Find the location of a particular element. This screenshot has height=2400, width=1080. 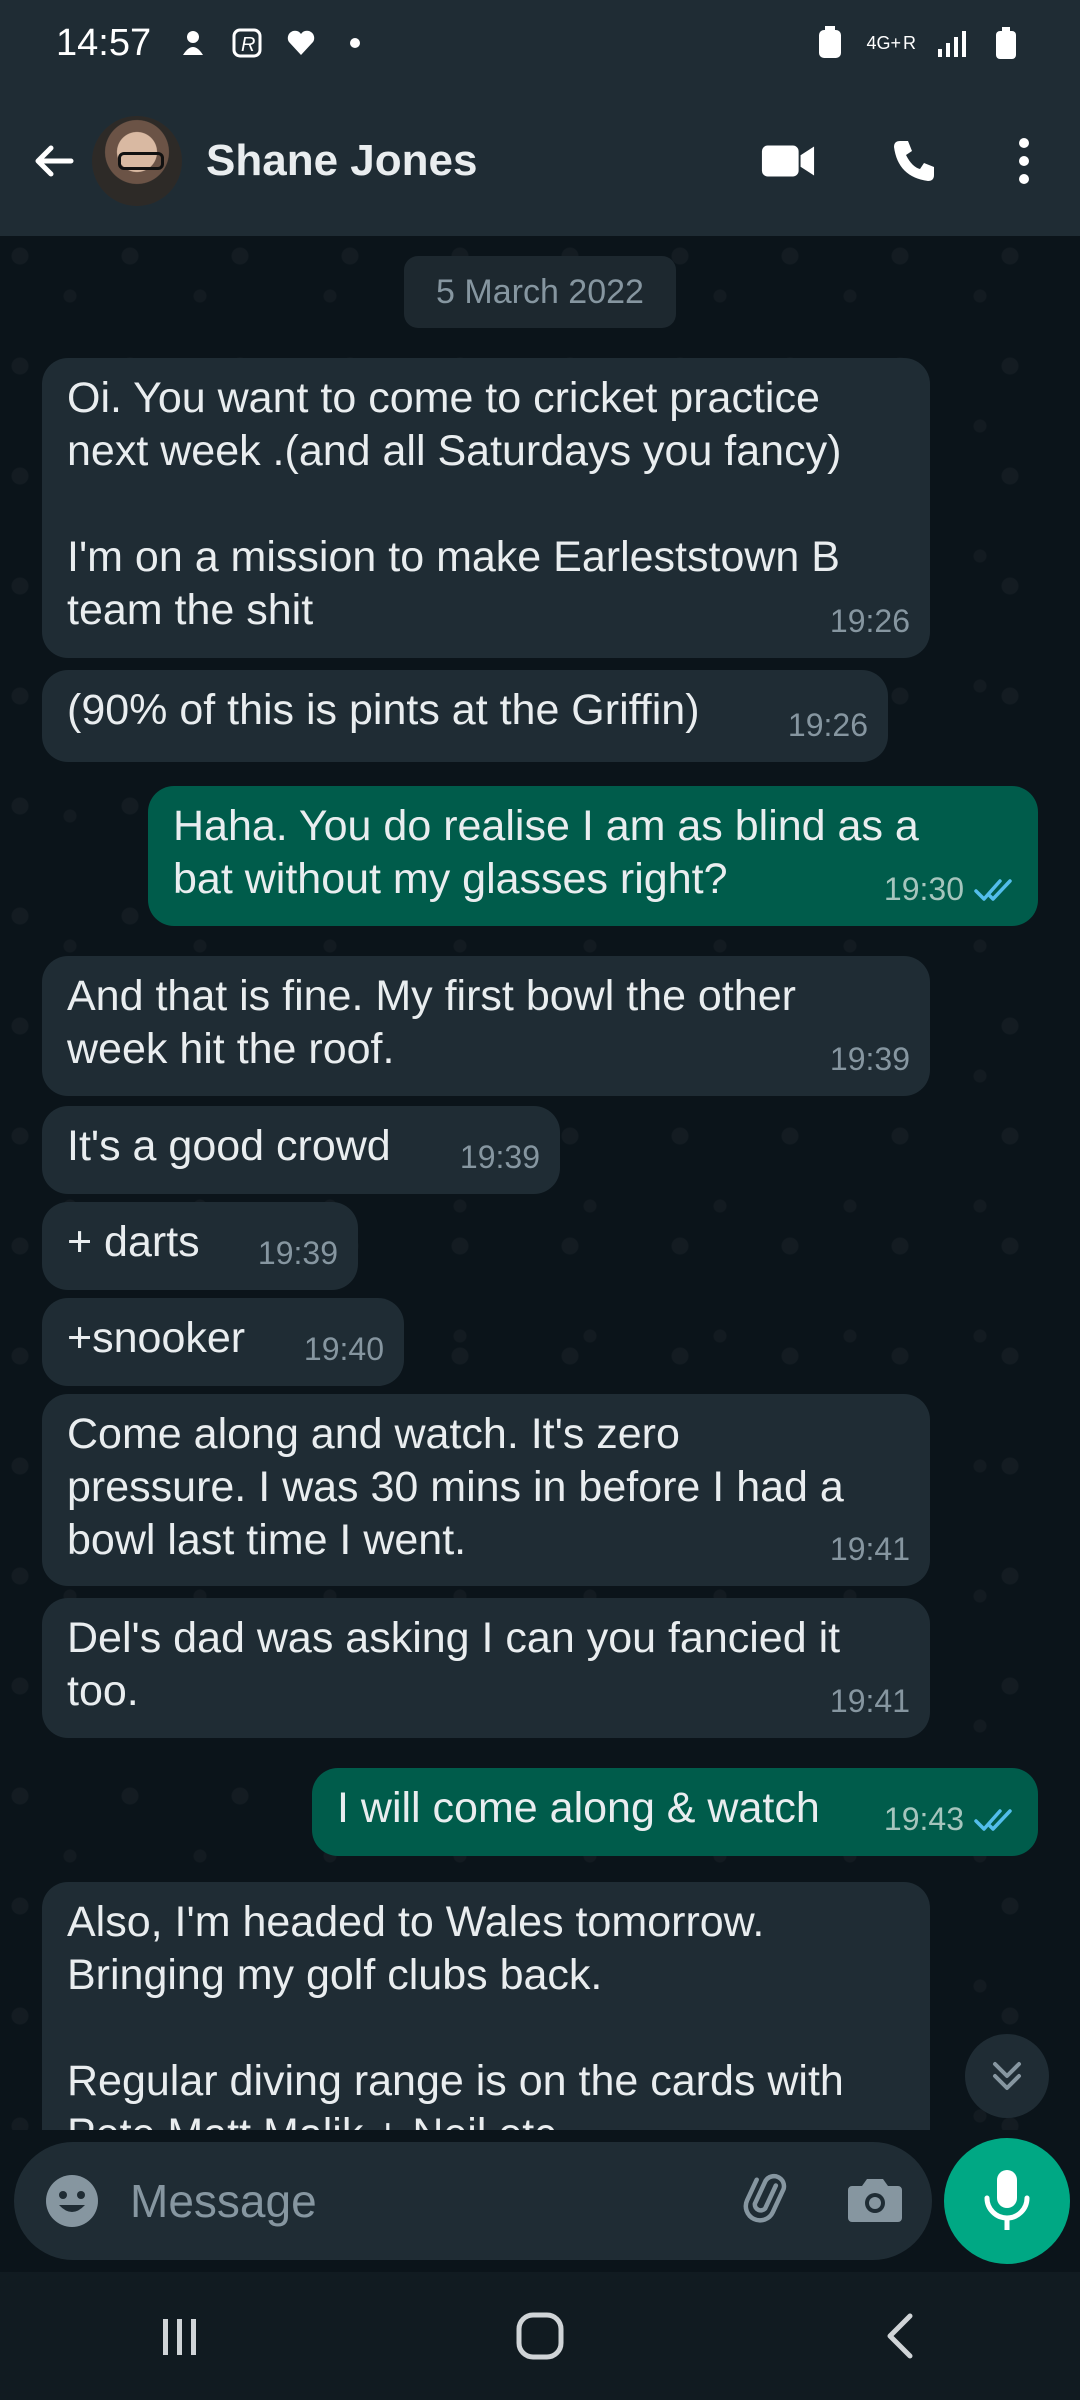

svg-text: R is located at coordinates (248, 45).